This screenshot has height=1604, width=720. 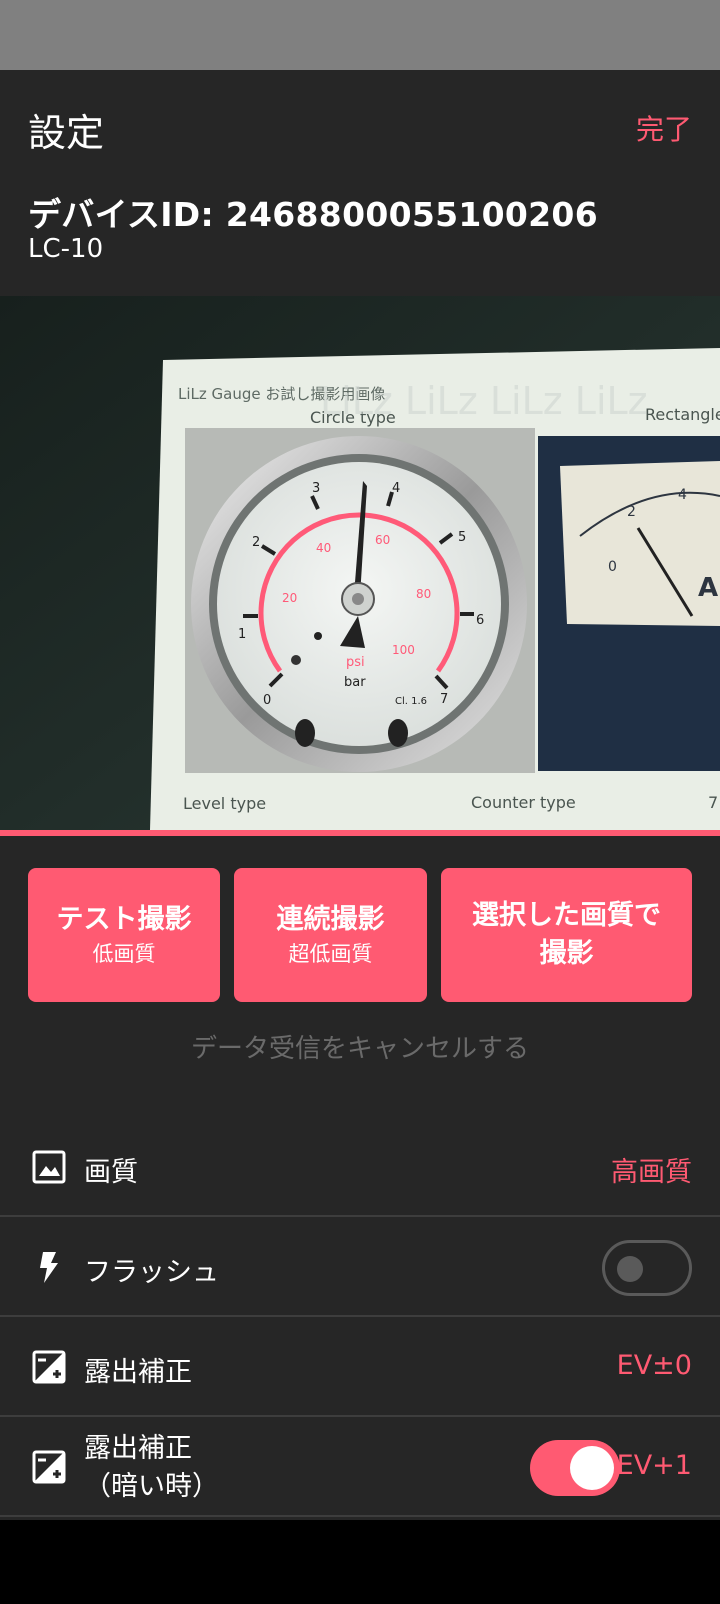 I want to click on test-capture-label: テスト撮影, so click(x=124, y=919).